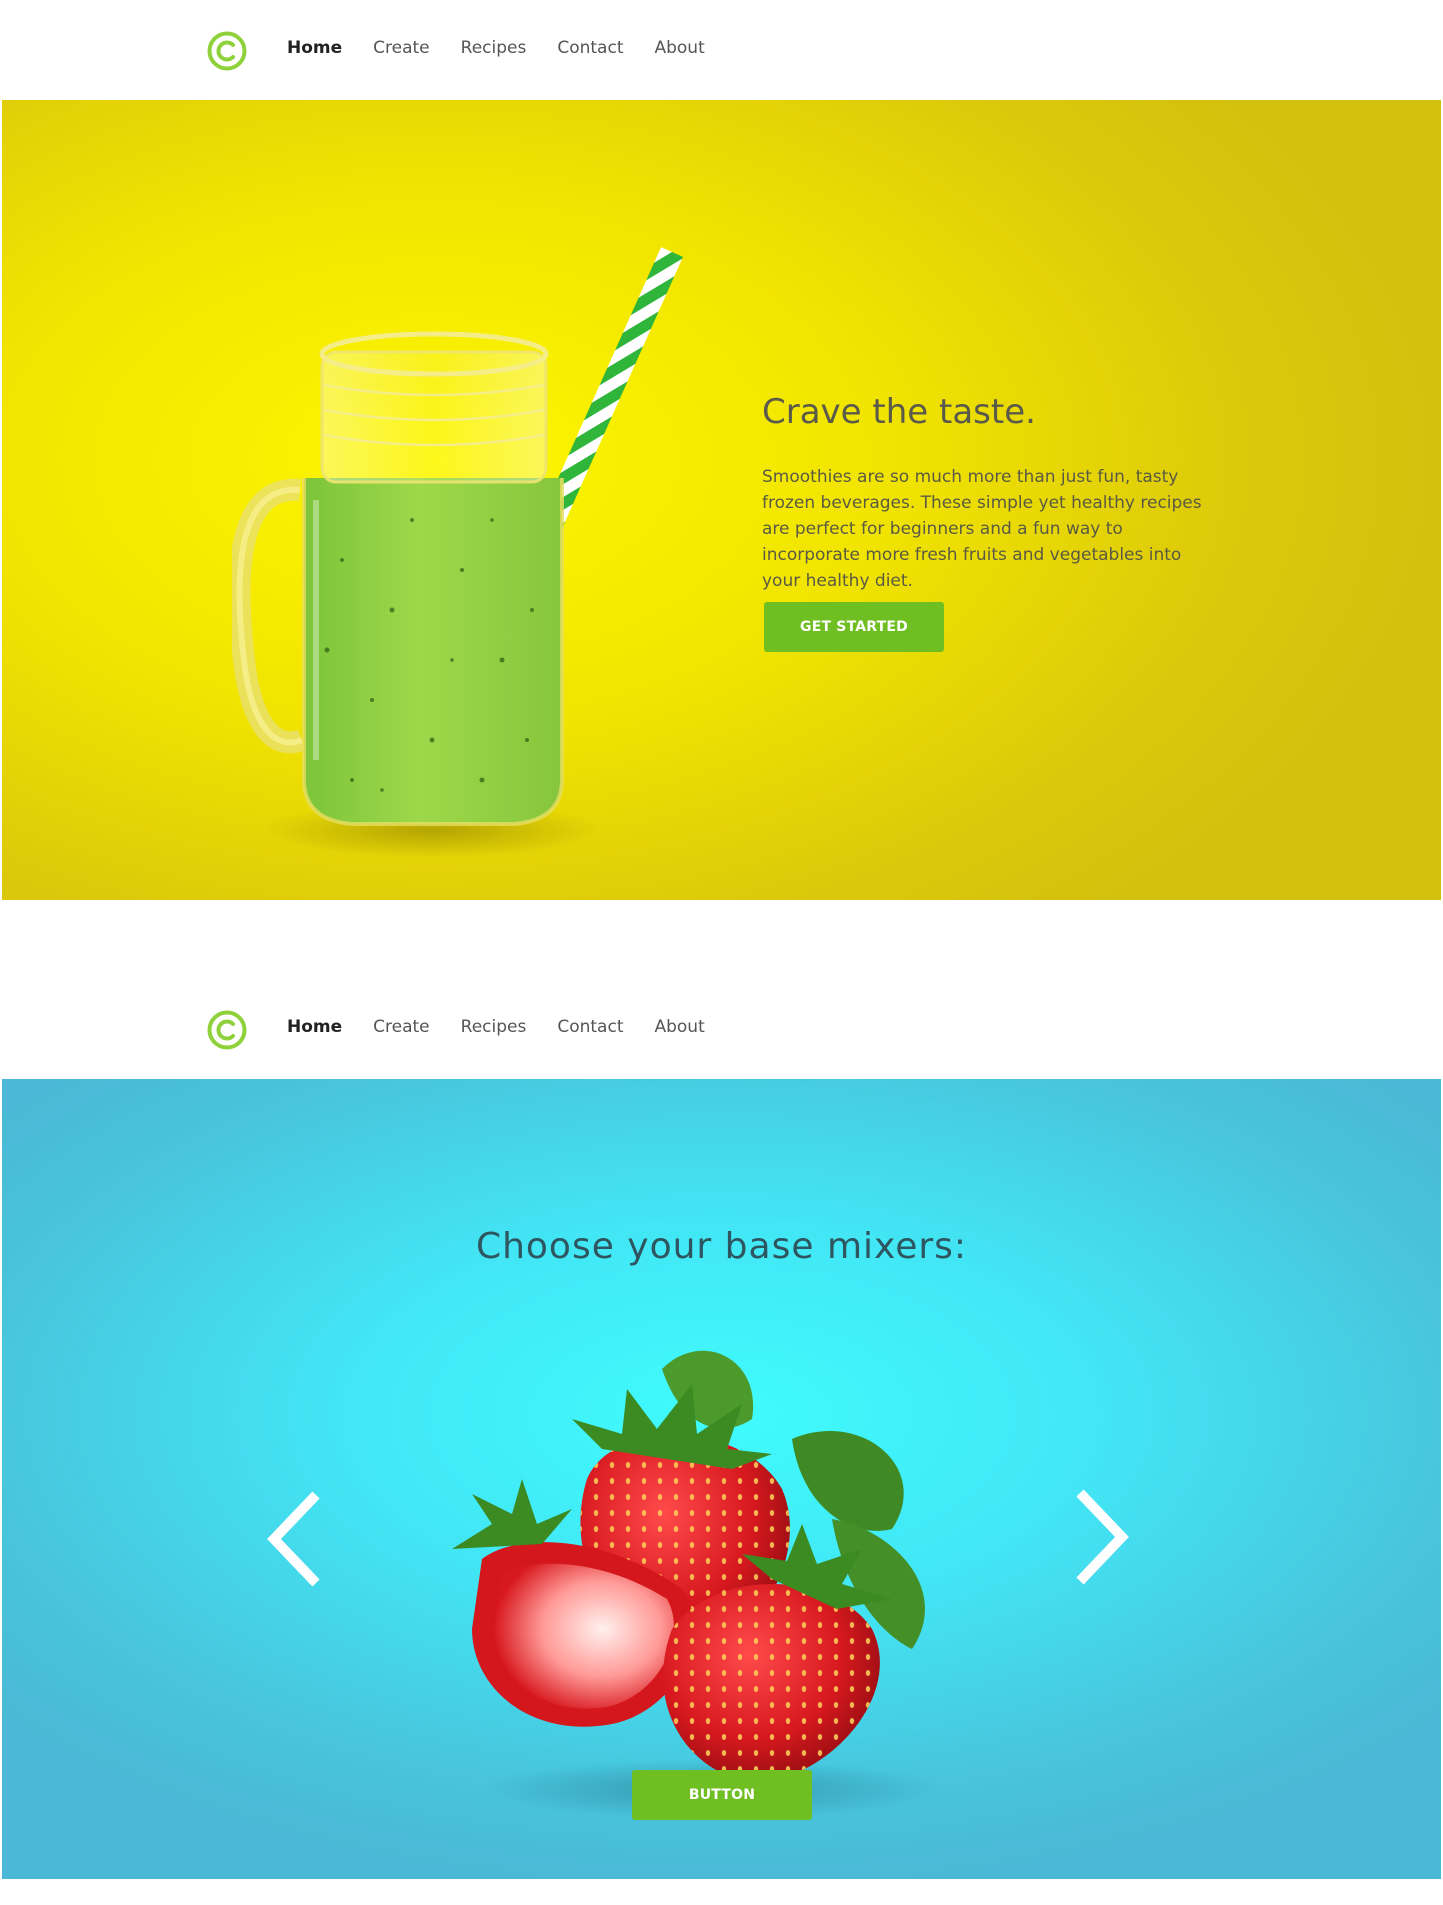 The width and height of the screenshot is (1443, 1905). I want to click on secondary-navbar: Home Create Recipes Contact About, so click(721, 1029).